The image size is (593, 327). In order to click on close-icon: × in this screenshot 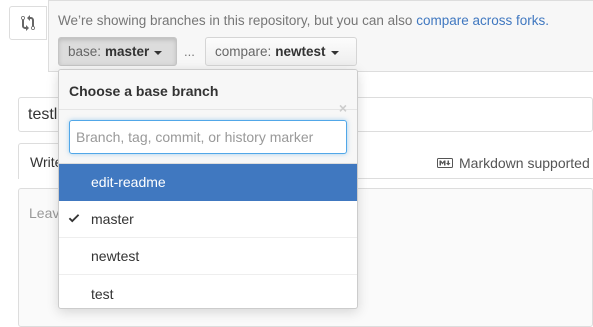, I will do `click(343, 108)`.